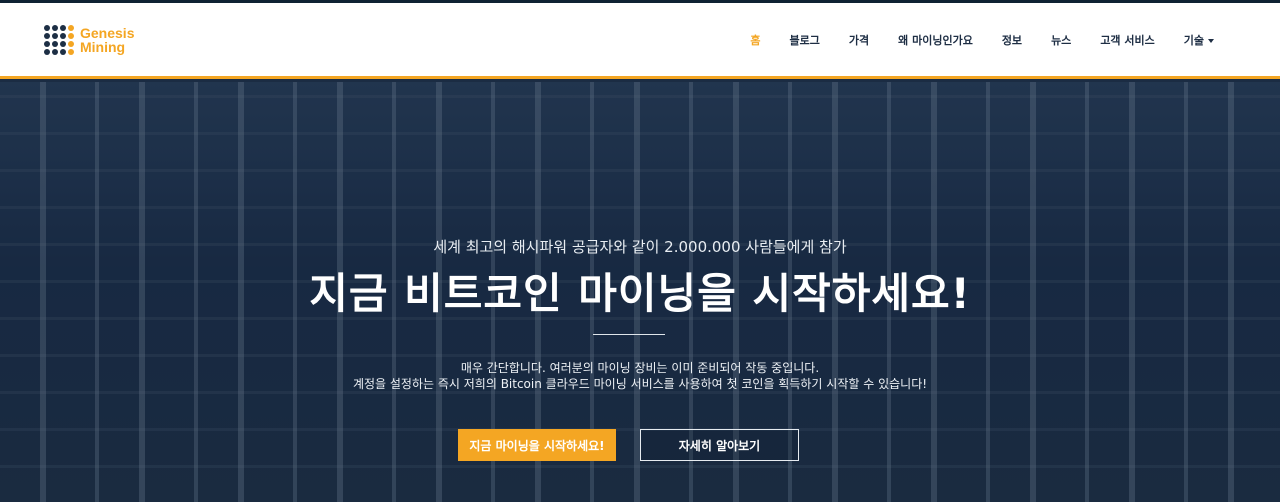 The image size is (1280, 502). What do you see at coordinates (1211, 40) in the screenshot?
I see `caret-down-icon` at bounding box center [1211, 40].